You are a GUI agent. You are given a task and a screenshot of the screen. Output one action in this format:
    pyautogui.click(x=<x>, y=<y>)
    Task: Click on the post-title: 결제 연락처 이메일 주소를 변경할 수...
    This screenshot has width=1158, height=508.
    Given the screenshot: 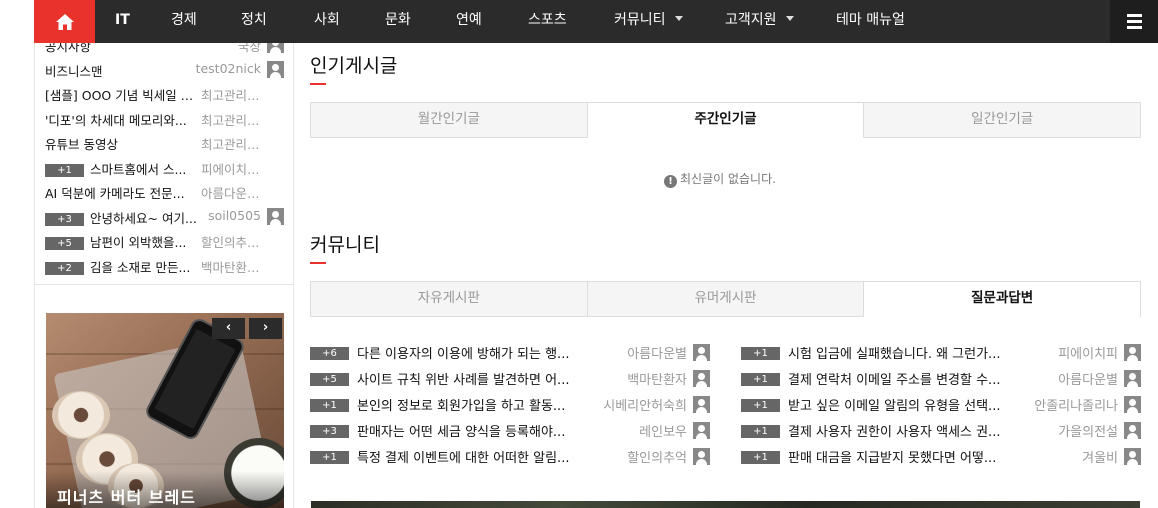 What is the action you would take?
    pyautogui.click(x=904, y=378)
    